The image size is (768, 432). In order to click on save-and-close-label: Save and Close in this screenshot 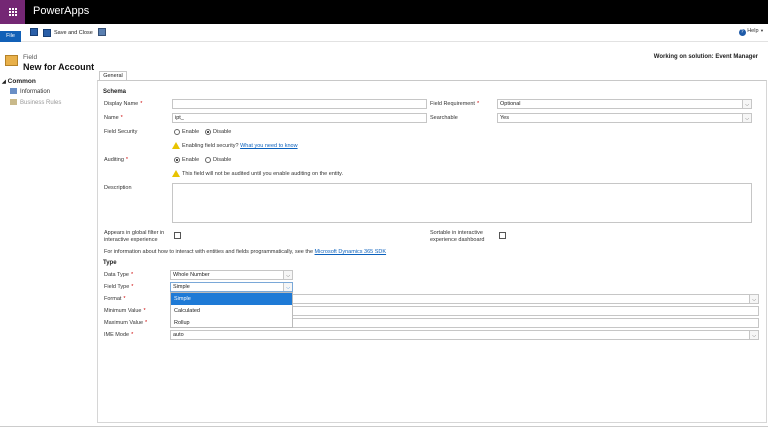, I will do `click(73, 32)`.